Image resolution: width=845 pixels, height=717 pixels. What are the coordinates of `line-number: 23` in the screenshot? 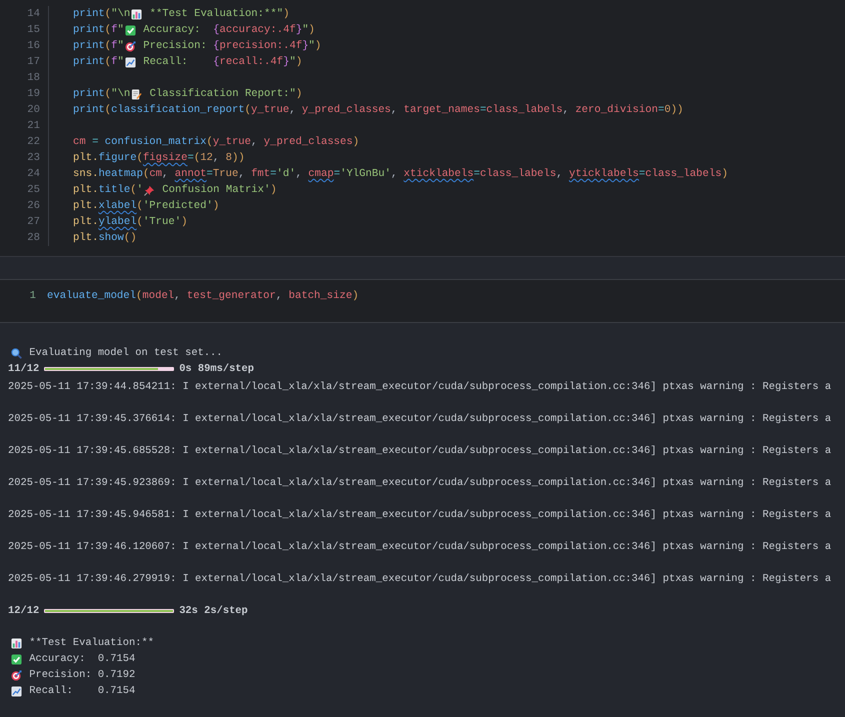 It's located at (33, 158).